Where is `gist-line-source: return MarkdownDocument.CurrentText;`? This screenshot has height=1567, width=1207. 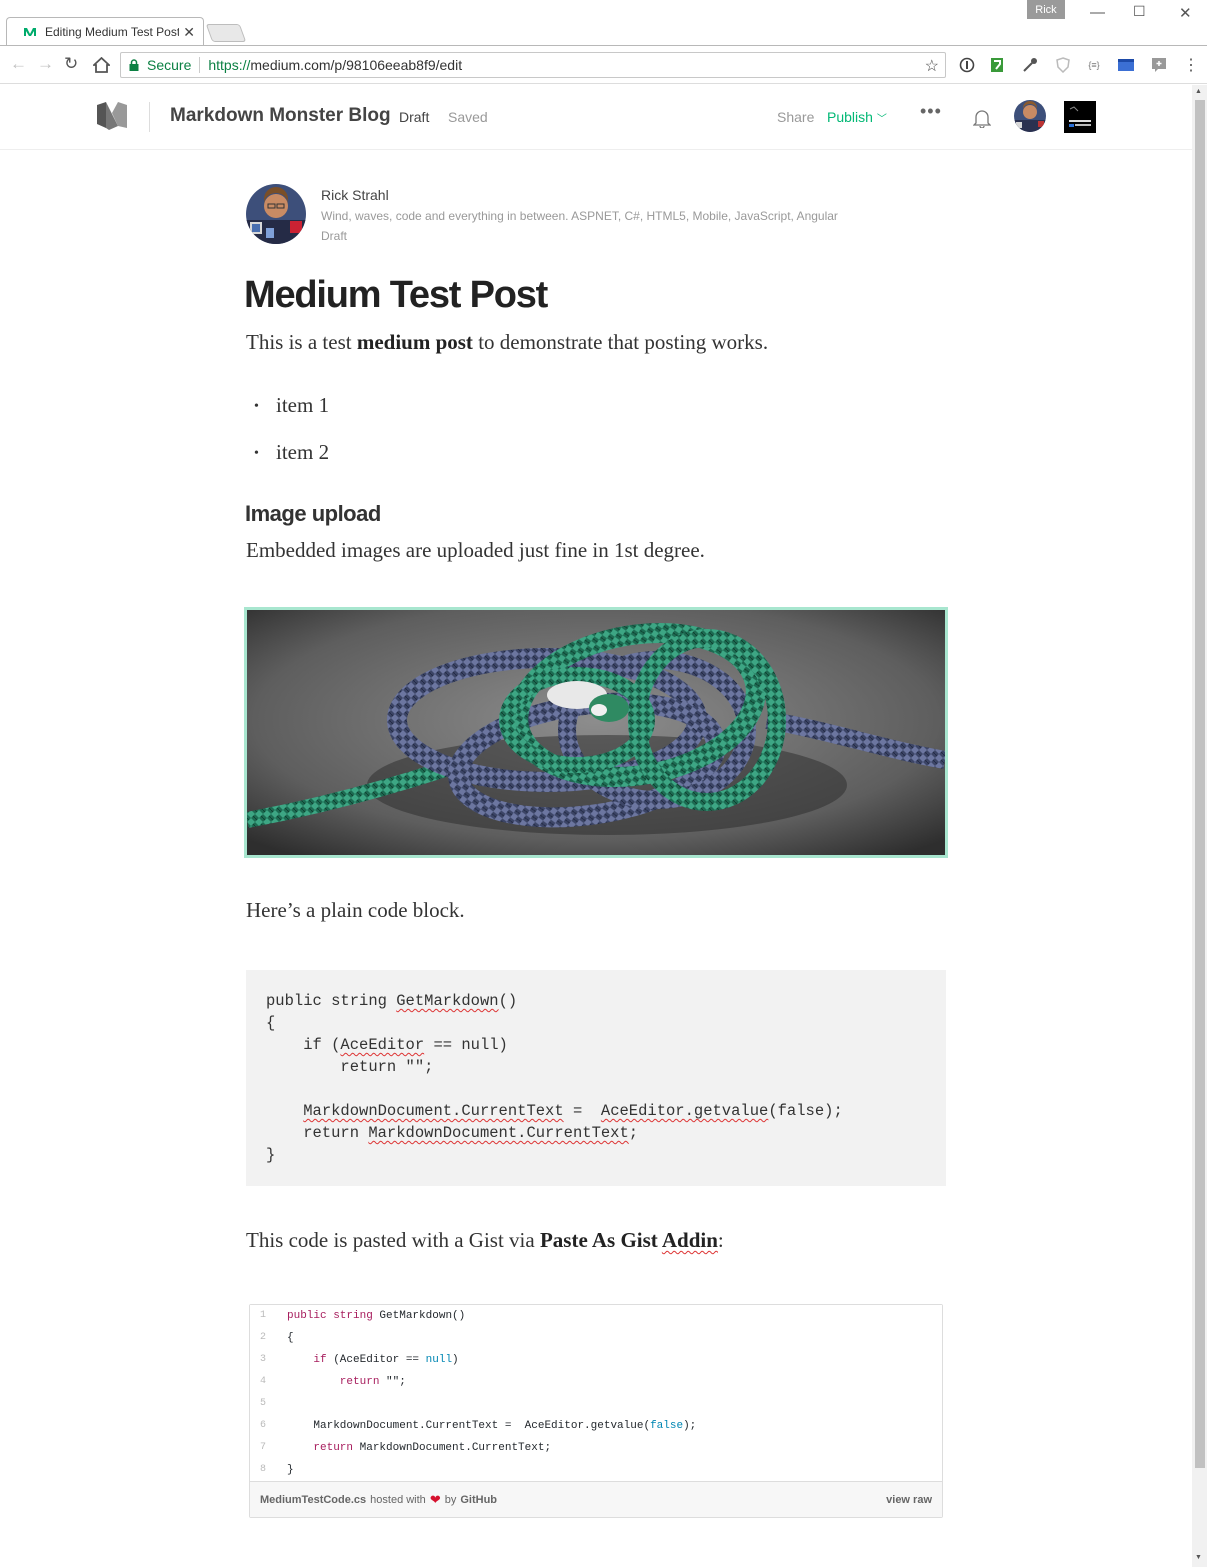 gist-line-source: return MarkdownDocument.CurrentText; is located at coordinates (419, 1448).